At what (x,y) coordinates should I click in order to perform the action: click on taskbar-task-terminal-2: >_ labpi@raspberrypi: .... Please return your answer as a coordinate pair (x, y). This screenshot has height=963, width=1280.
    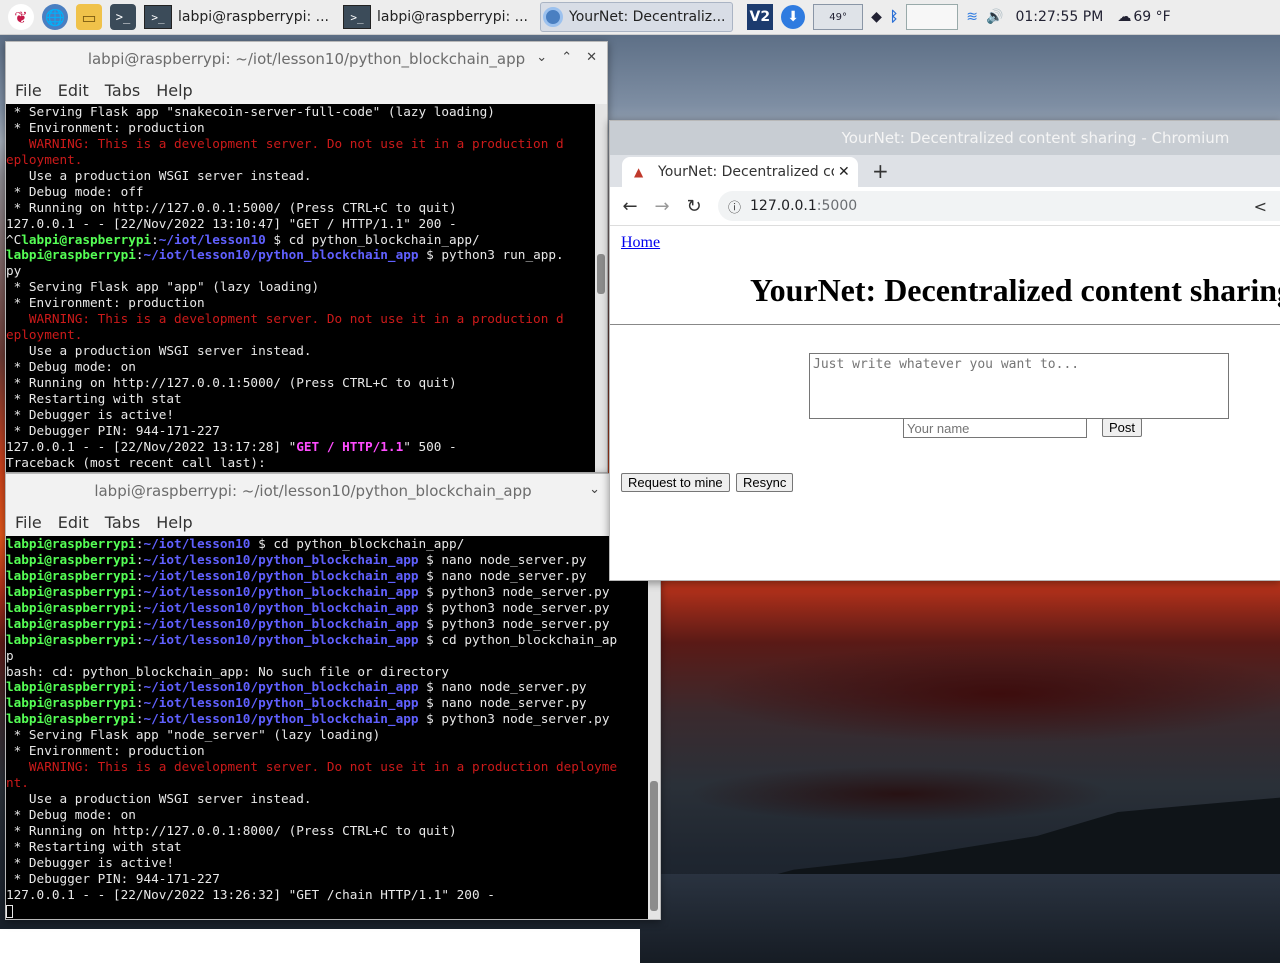
    Looking at the image, I should click on (437, 17).